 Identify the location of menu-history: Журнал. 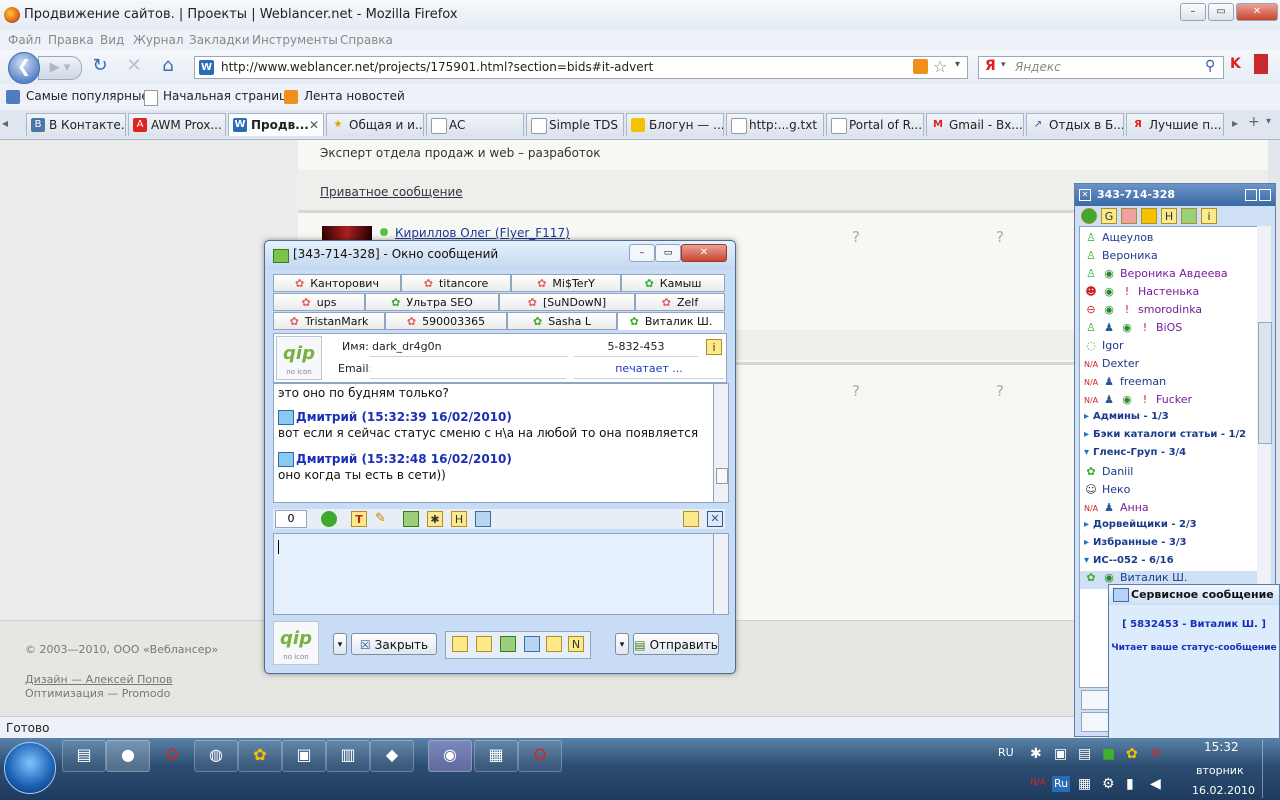
(158, 40).